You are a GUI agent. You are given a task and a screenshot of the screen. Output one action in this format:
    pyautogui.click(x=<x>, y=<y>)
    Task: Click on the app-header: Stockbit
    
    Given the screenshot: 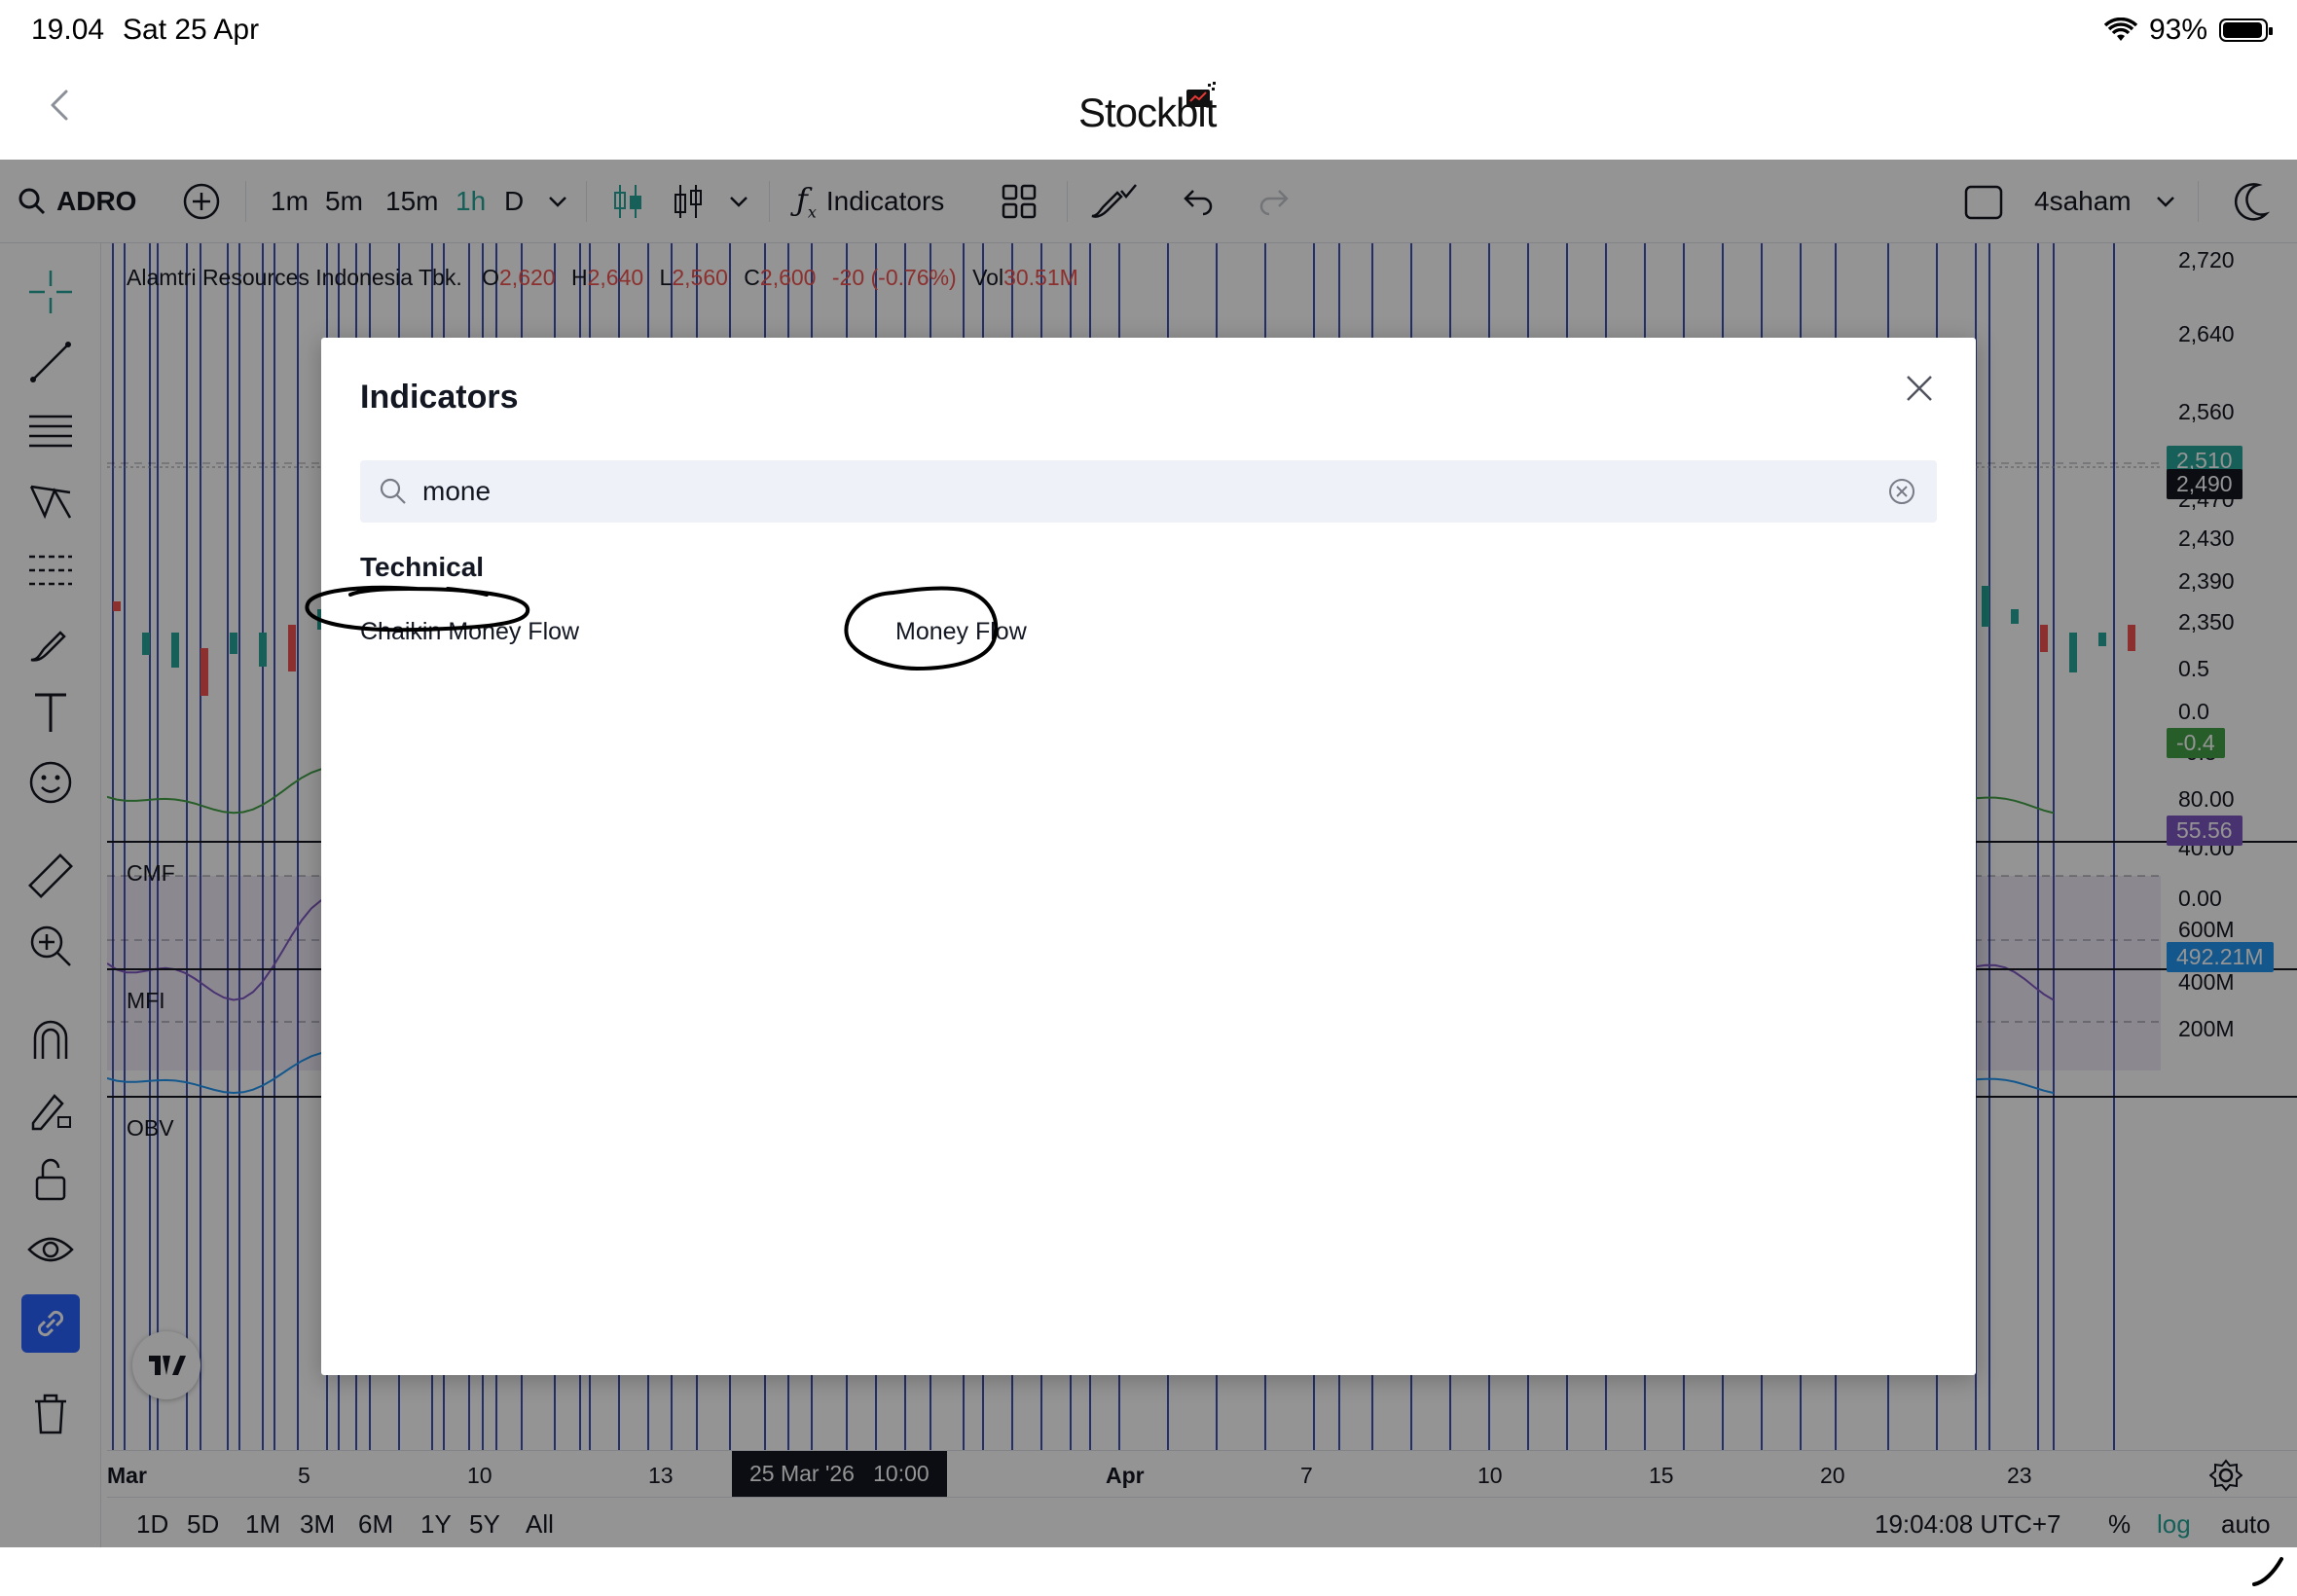 What is the action you would take?
    pyautogui.click(x=1148, y=111)
    